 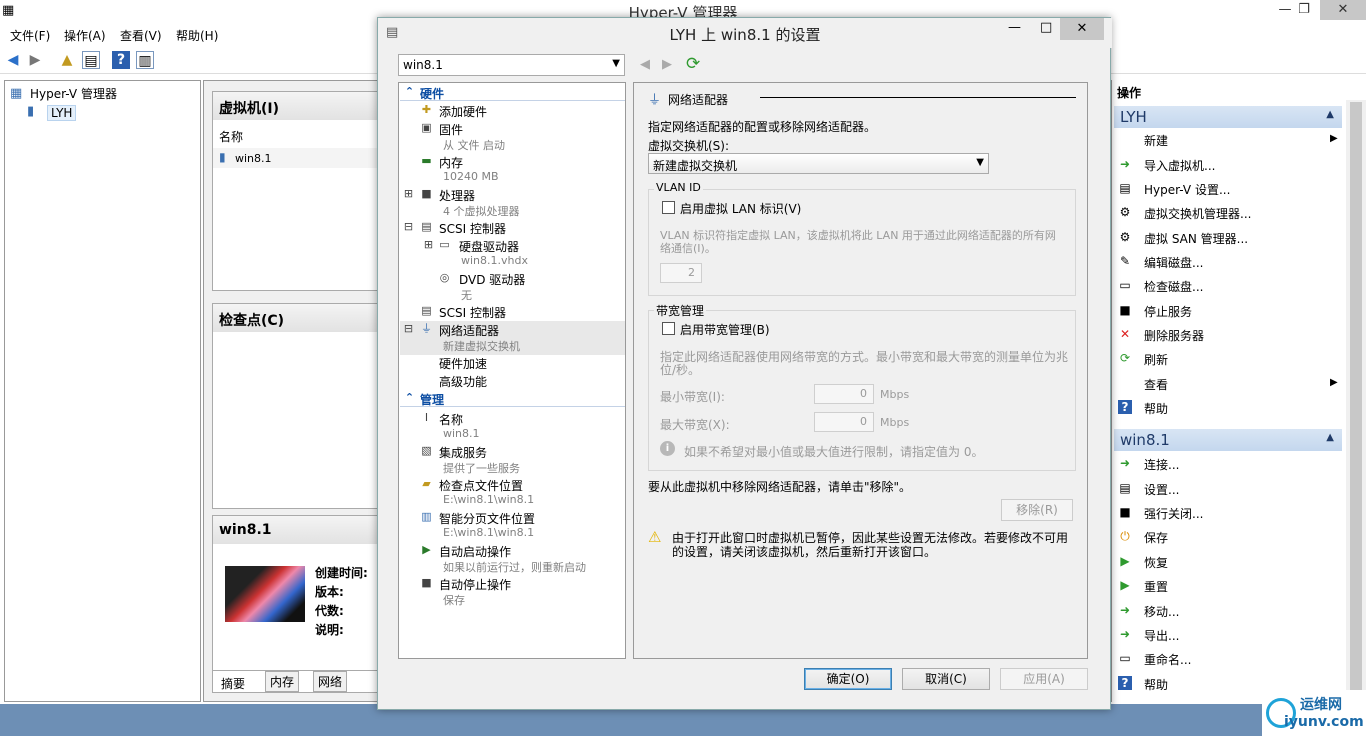 I want to click on actions-scrollbar, so click(x=1356, y=401).